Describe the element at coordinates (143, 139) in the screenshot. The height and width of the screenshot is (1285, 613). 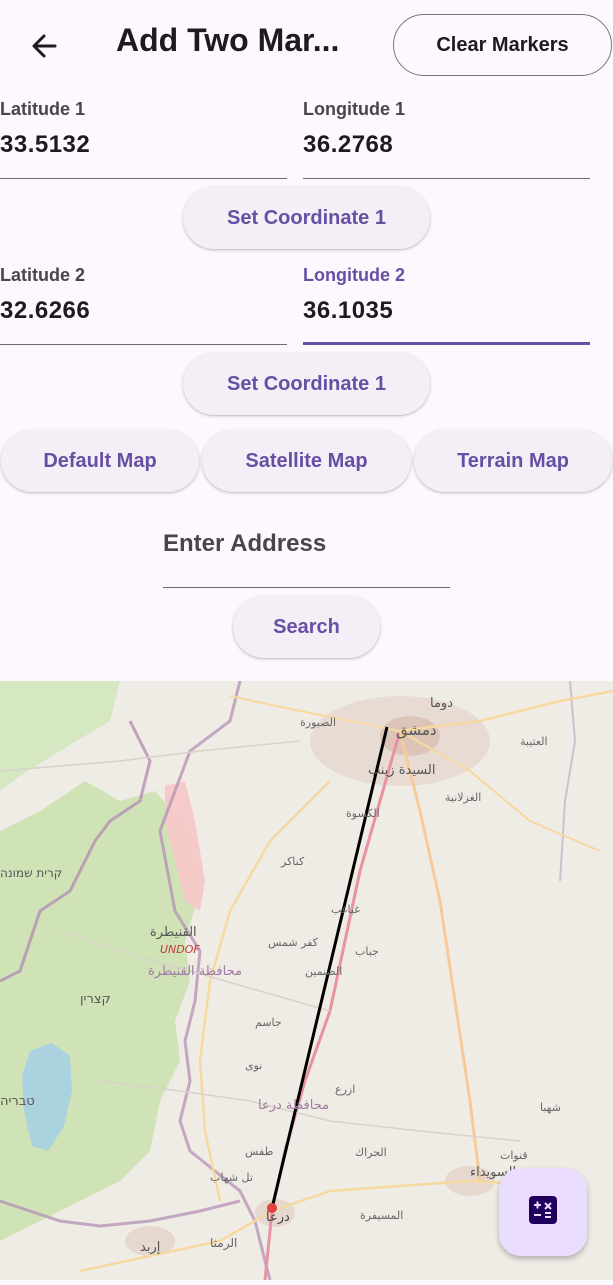
I see `latitude-1-field: Latitude 1 33.5132` at that location.